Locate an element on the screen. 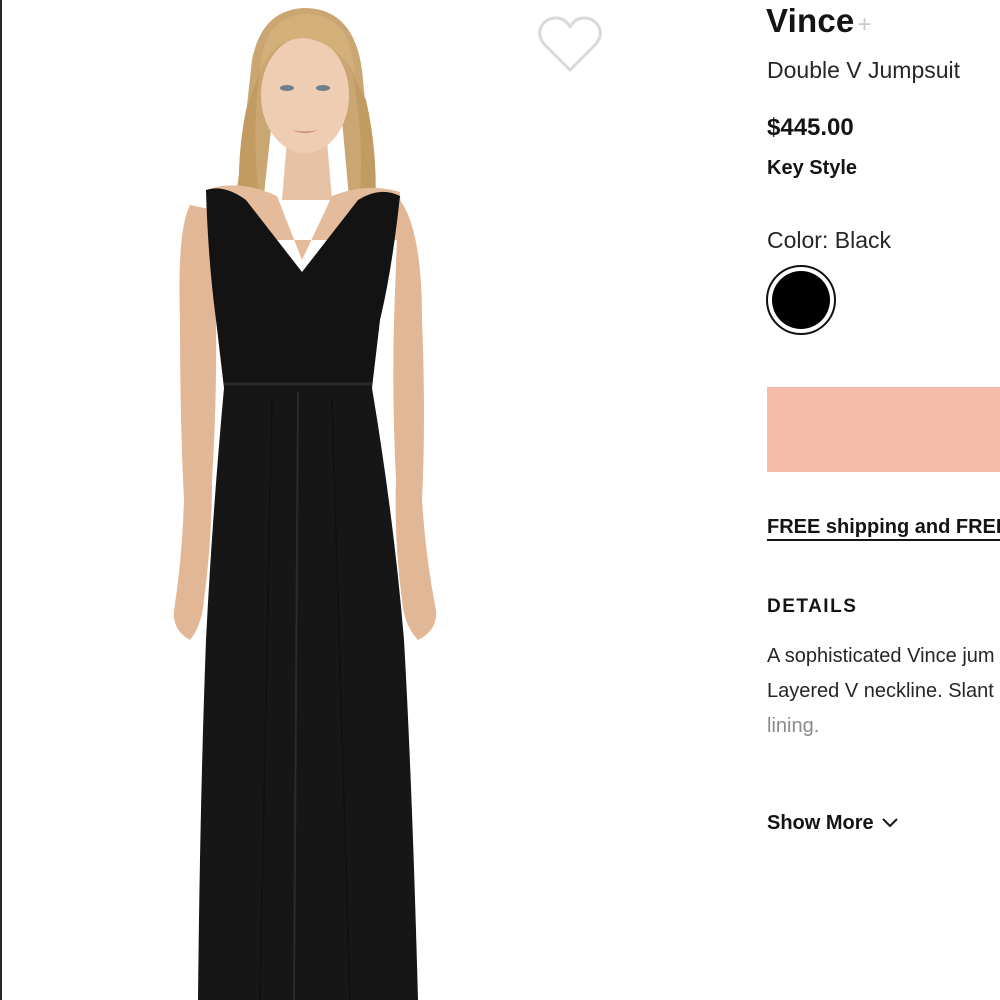  brand-row: Vince + is located at coordinates (818, 21).